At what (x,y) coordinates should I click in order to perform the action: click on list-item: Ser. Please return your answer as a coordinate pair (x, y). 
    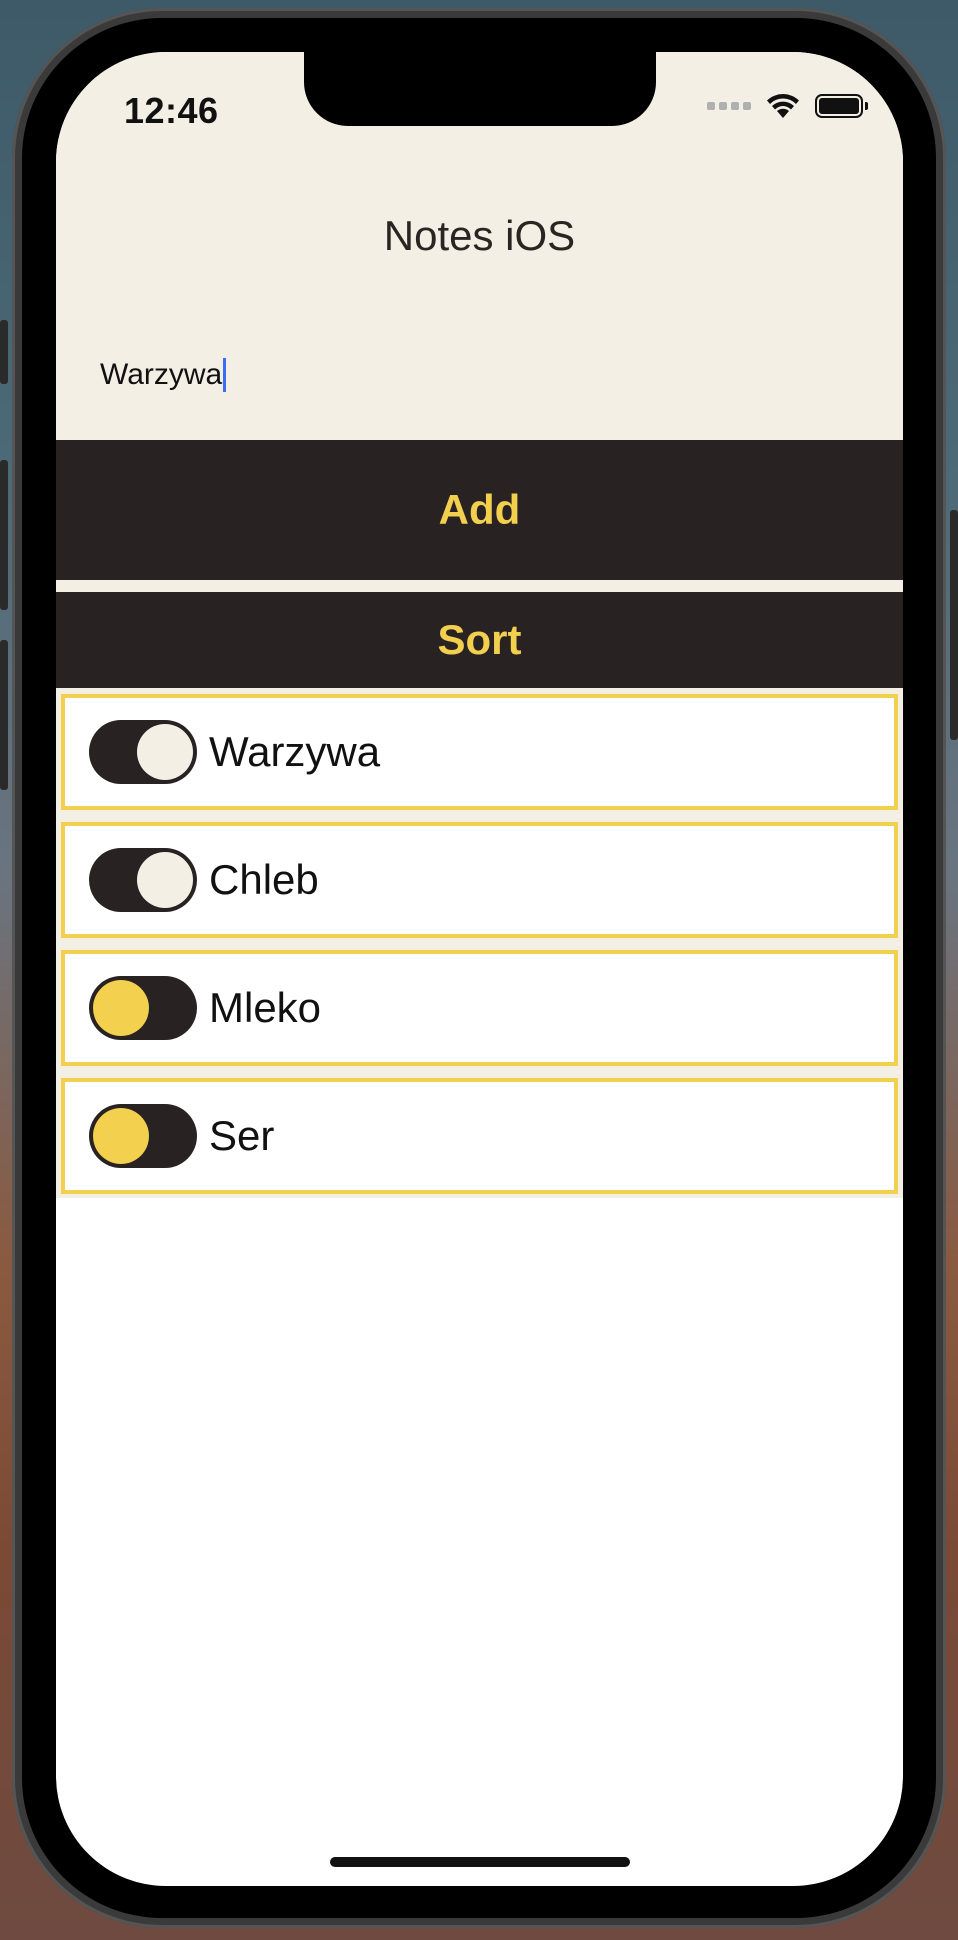
    Looking at the image, I should click on (479, 1136).